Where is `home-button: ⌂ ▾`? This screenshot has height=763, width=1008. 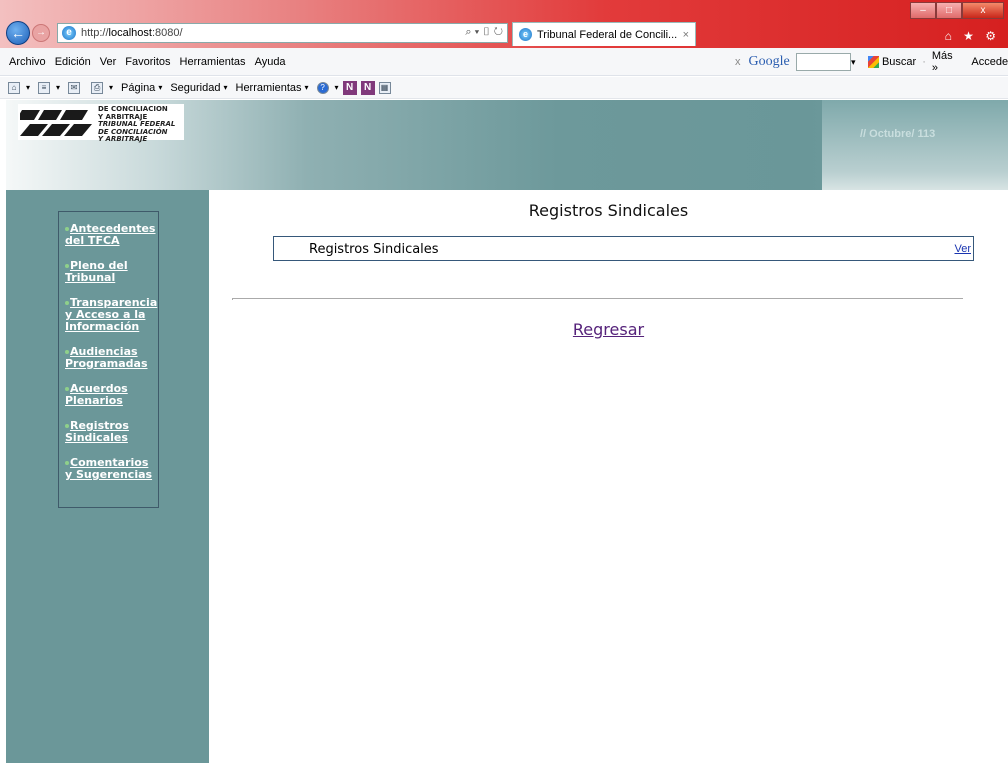
home-button: ⌂ ▾ is located at coordinates (19, 87).